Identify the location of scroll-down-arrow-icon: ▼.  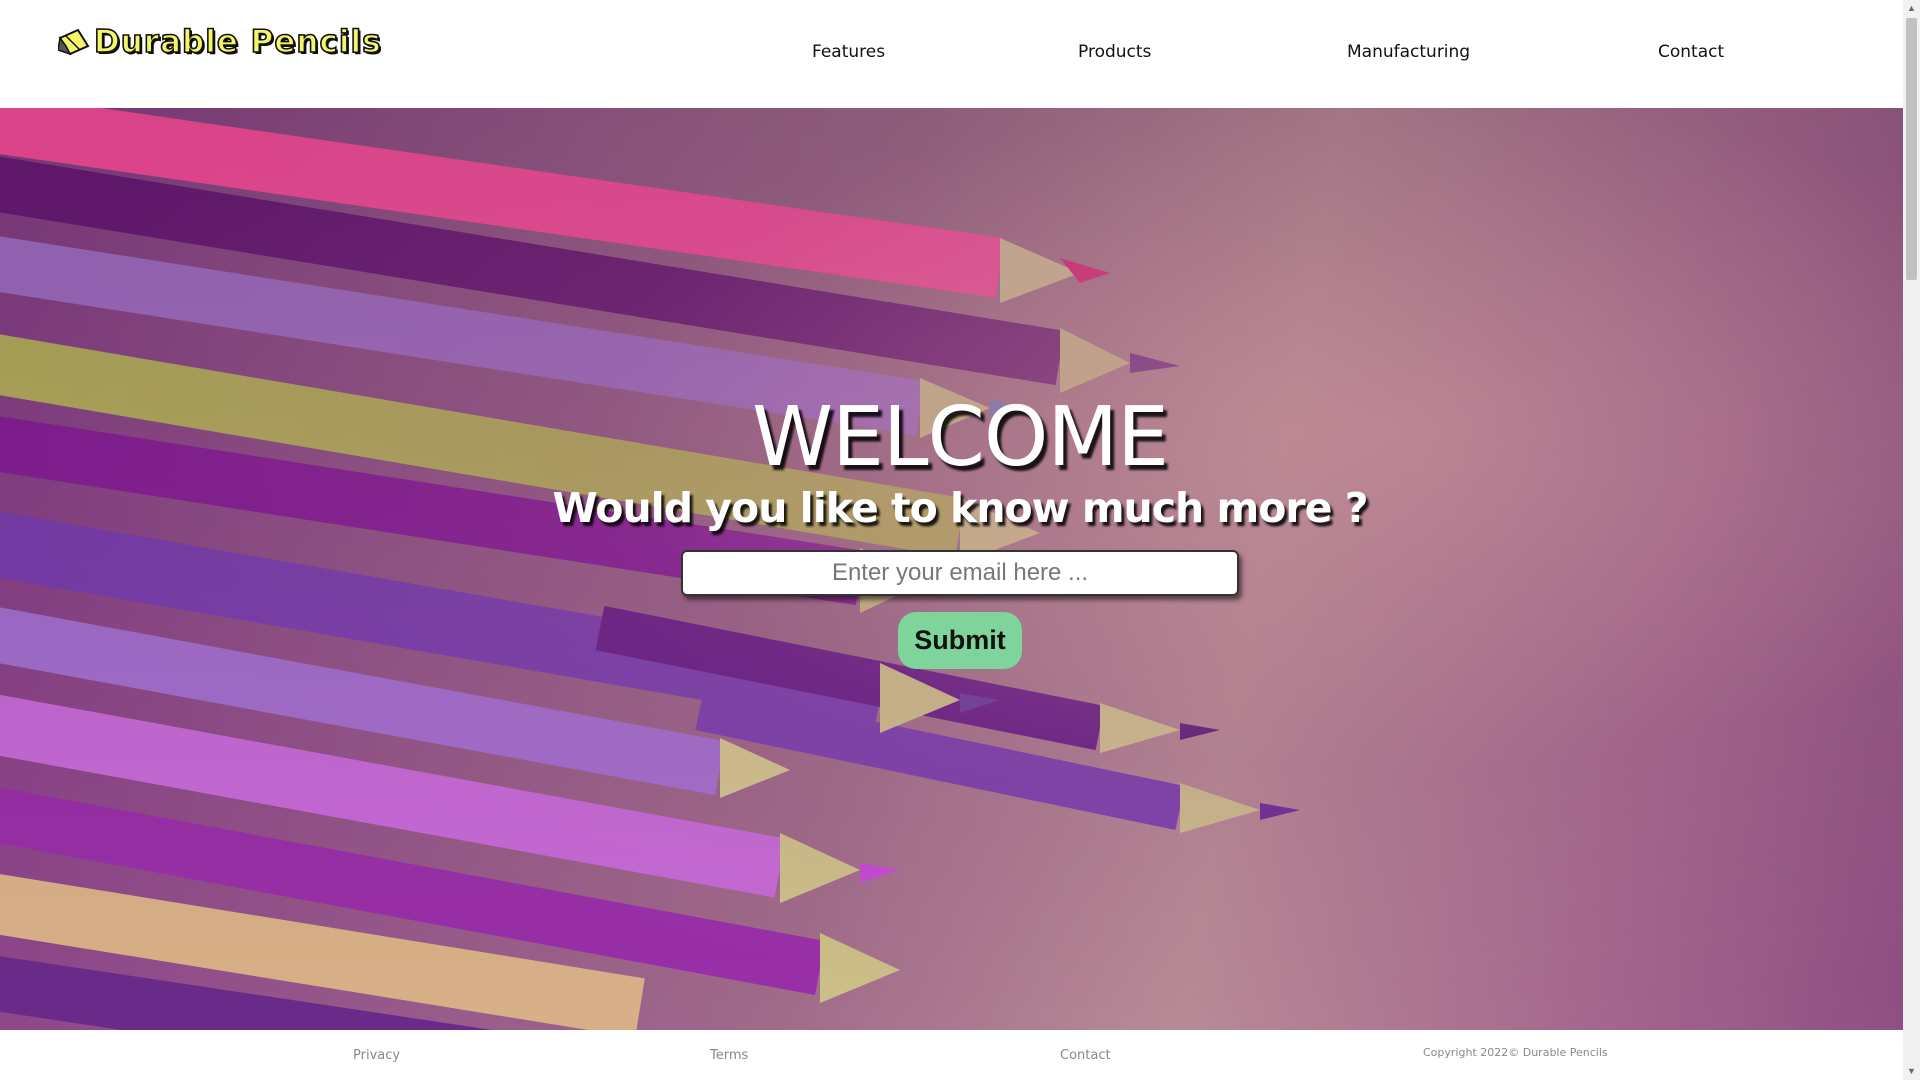
(1911, 1071).